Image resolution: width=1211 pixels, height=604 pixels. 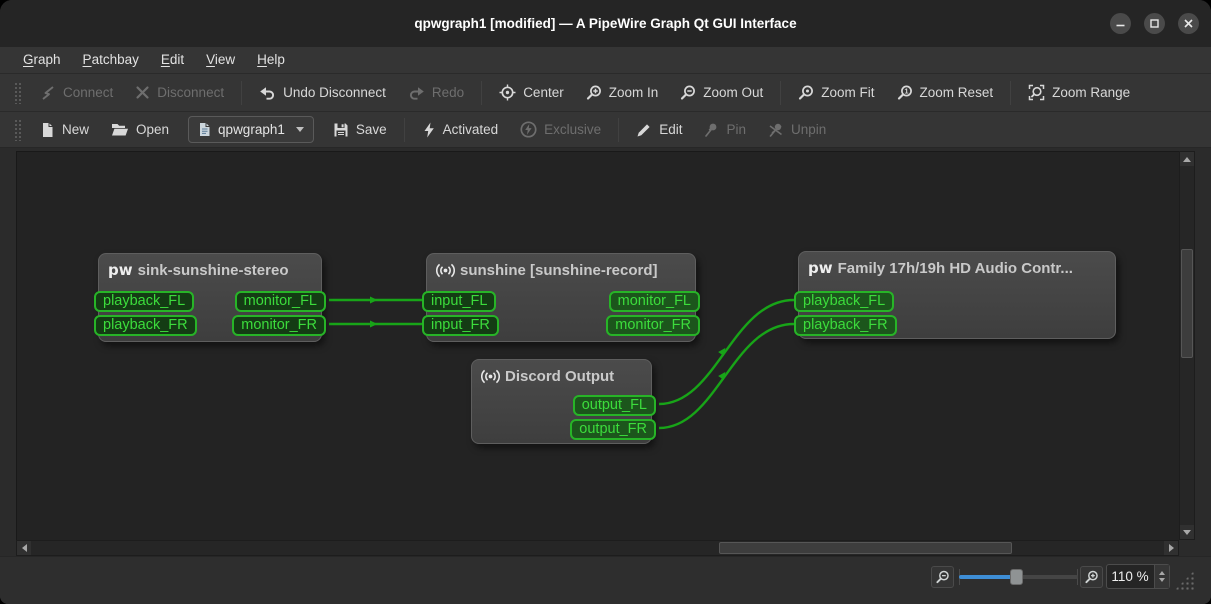 I want to click on unpin-button: Unpin, so click(x=797, y=130).